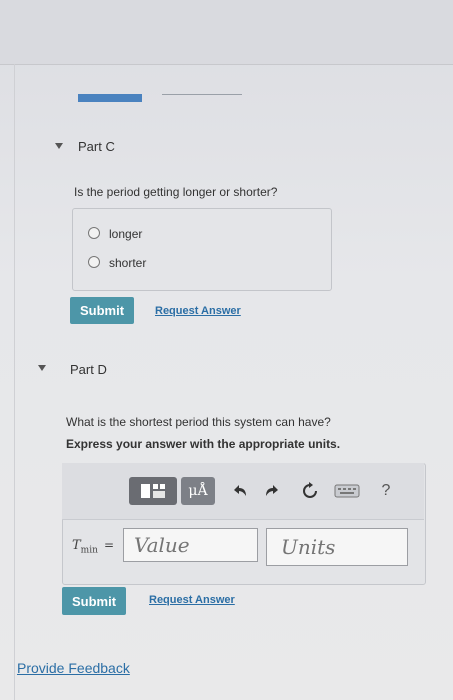 This screenshot has width=453, height=700. I want to click on option-label-shorter: shorter, so click(127, 263).